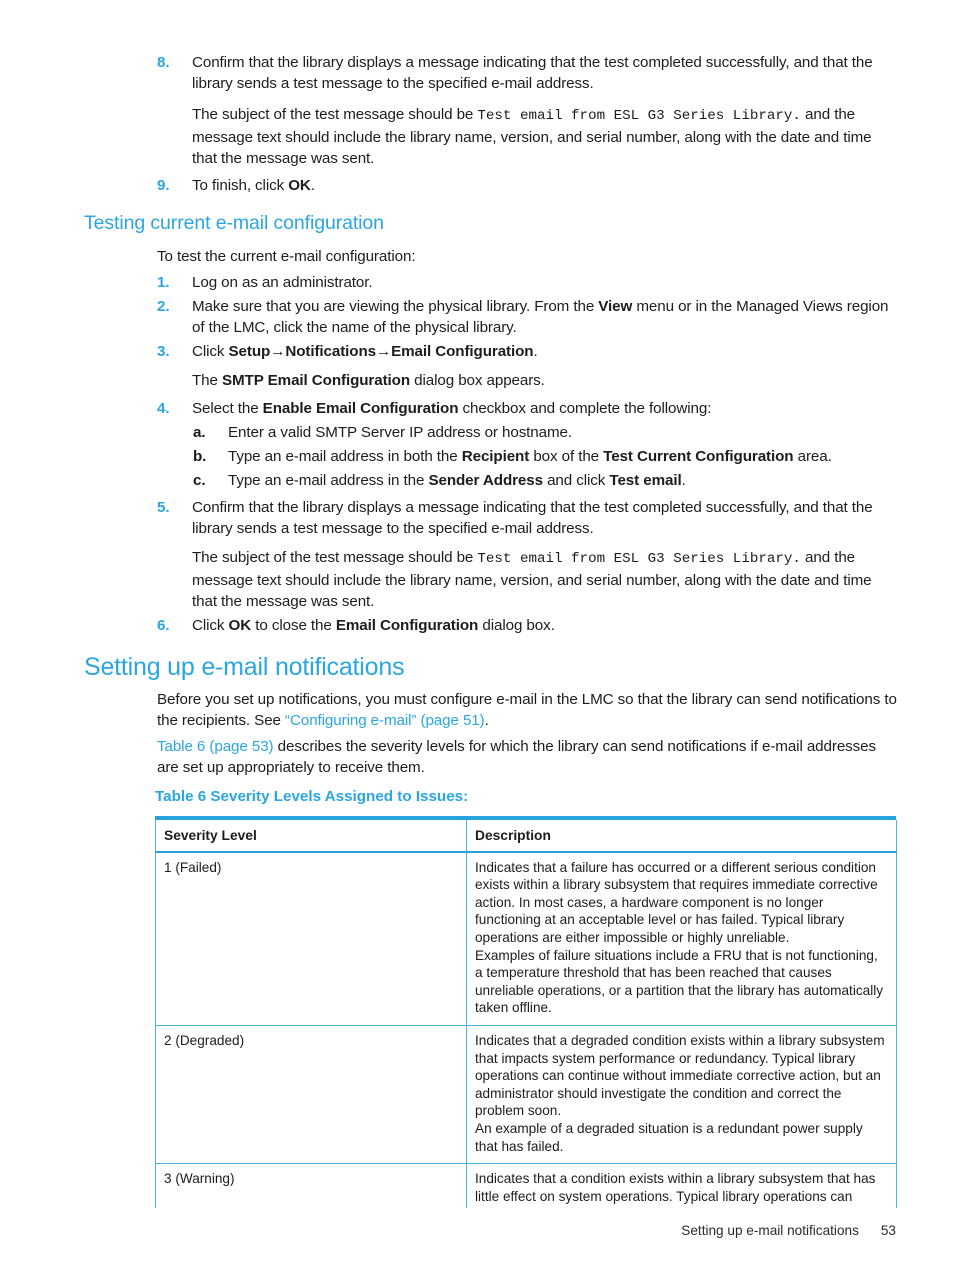  Describe the element at coordinates (240, 625) in the screenshot. I see `button-ok: OK` at that location.